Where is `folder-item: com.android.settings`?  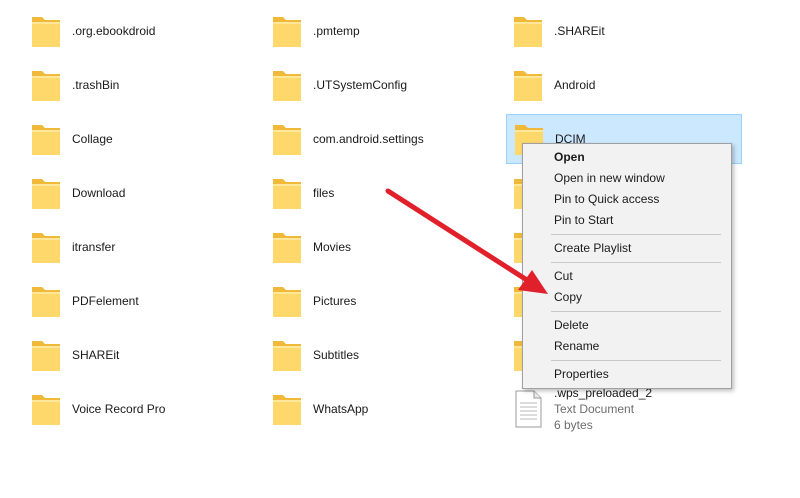 folder-item: com.android.settings is located at coordinates (383, 139).